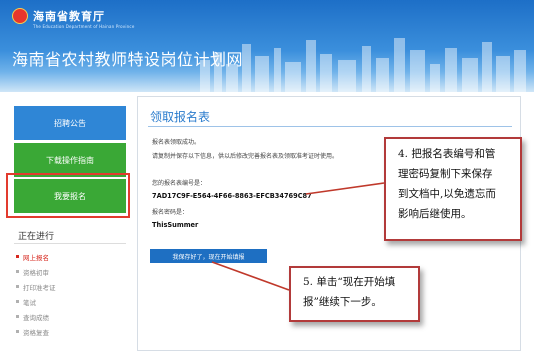 This screenshot has width=534, height=351. I want to click on download-guide-button: 下载操作指南, so click(70, 160).